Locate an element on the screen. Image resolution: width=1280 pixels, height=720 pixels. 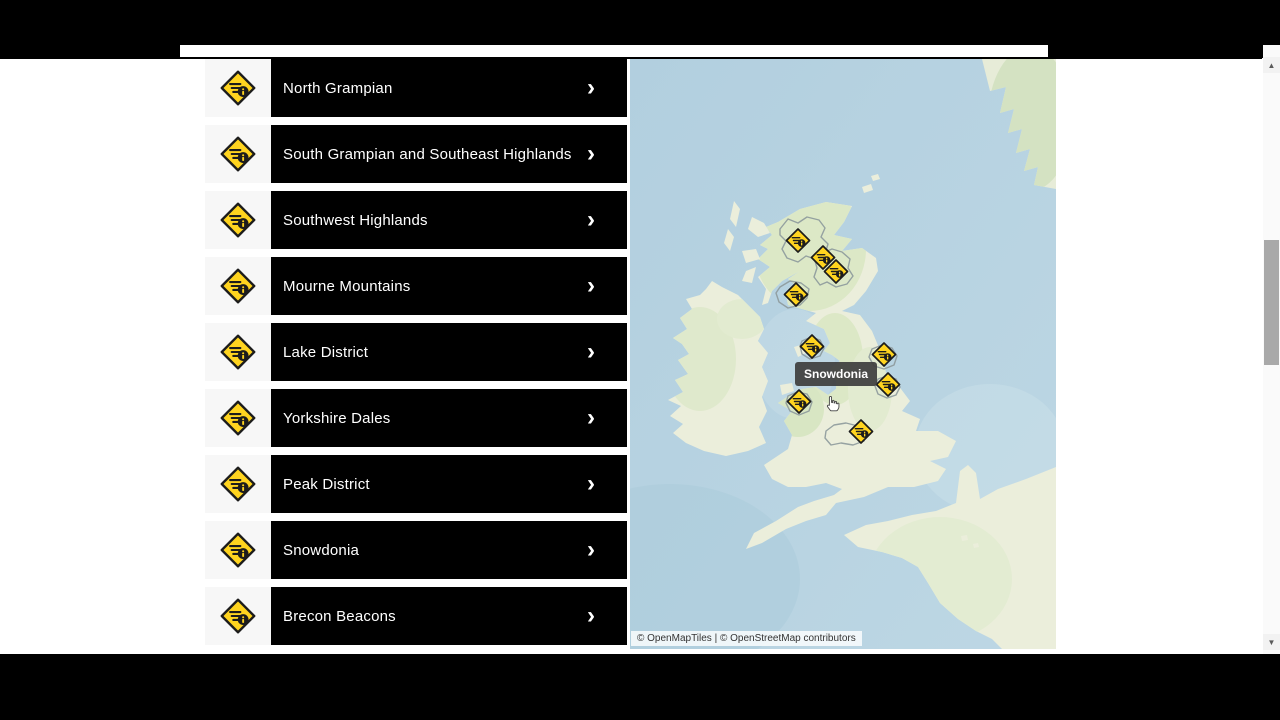
hand-cursor-icon is located at coordinates (833, 406).